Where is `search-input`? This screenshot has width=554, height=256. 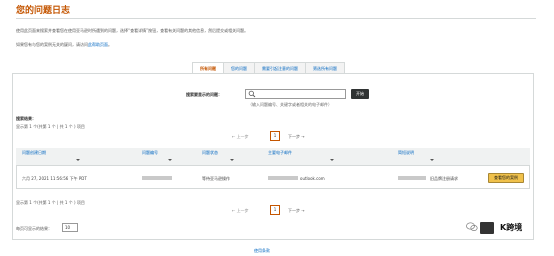 search-input is located at coordinates (295, 94).